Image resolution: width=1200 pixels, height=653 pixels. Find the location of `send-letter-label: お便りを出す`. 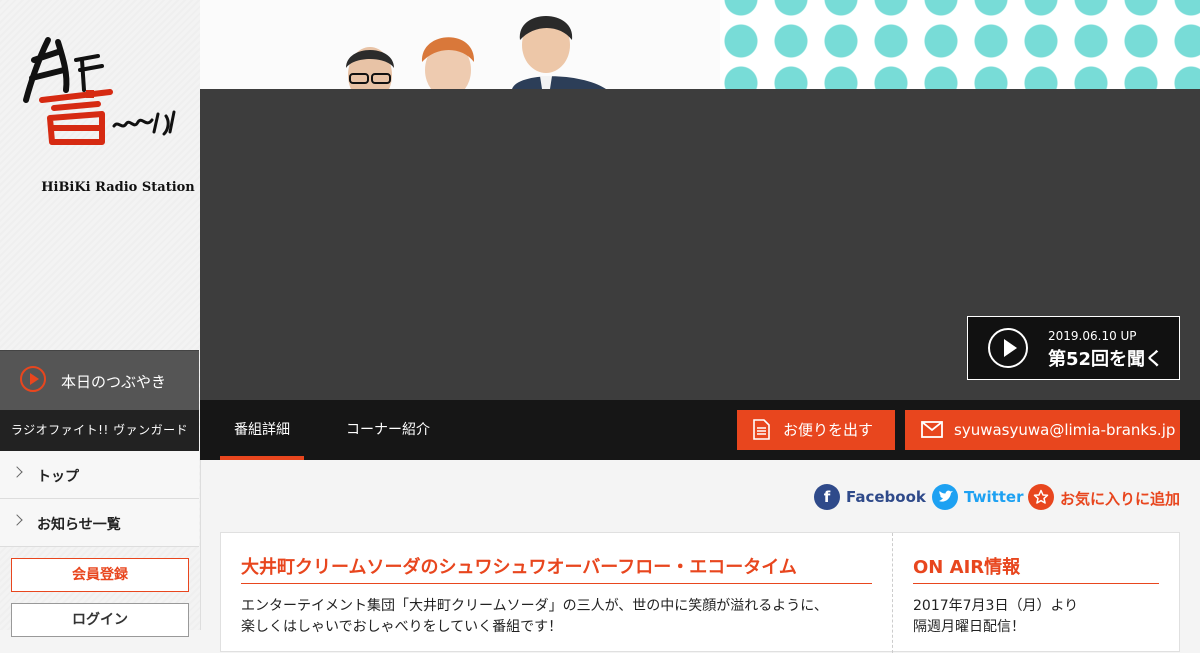

send-letter-label: お便りを出す is located at coordinates (828, 430).